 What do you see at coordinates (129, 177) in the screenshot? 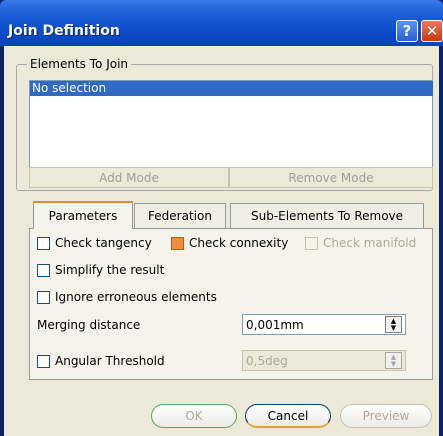
I see `add-mode-button: Add Mode` at bounding box center [129, 177].